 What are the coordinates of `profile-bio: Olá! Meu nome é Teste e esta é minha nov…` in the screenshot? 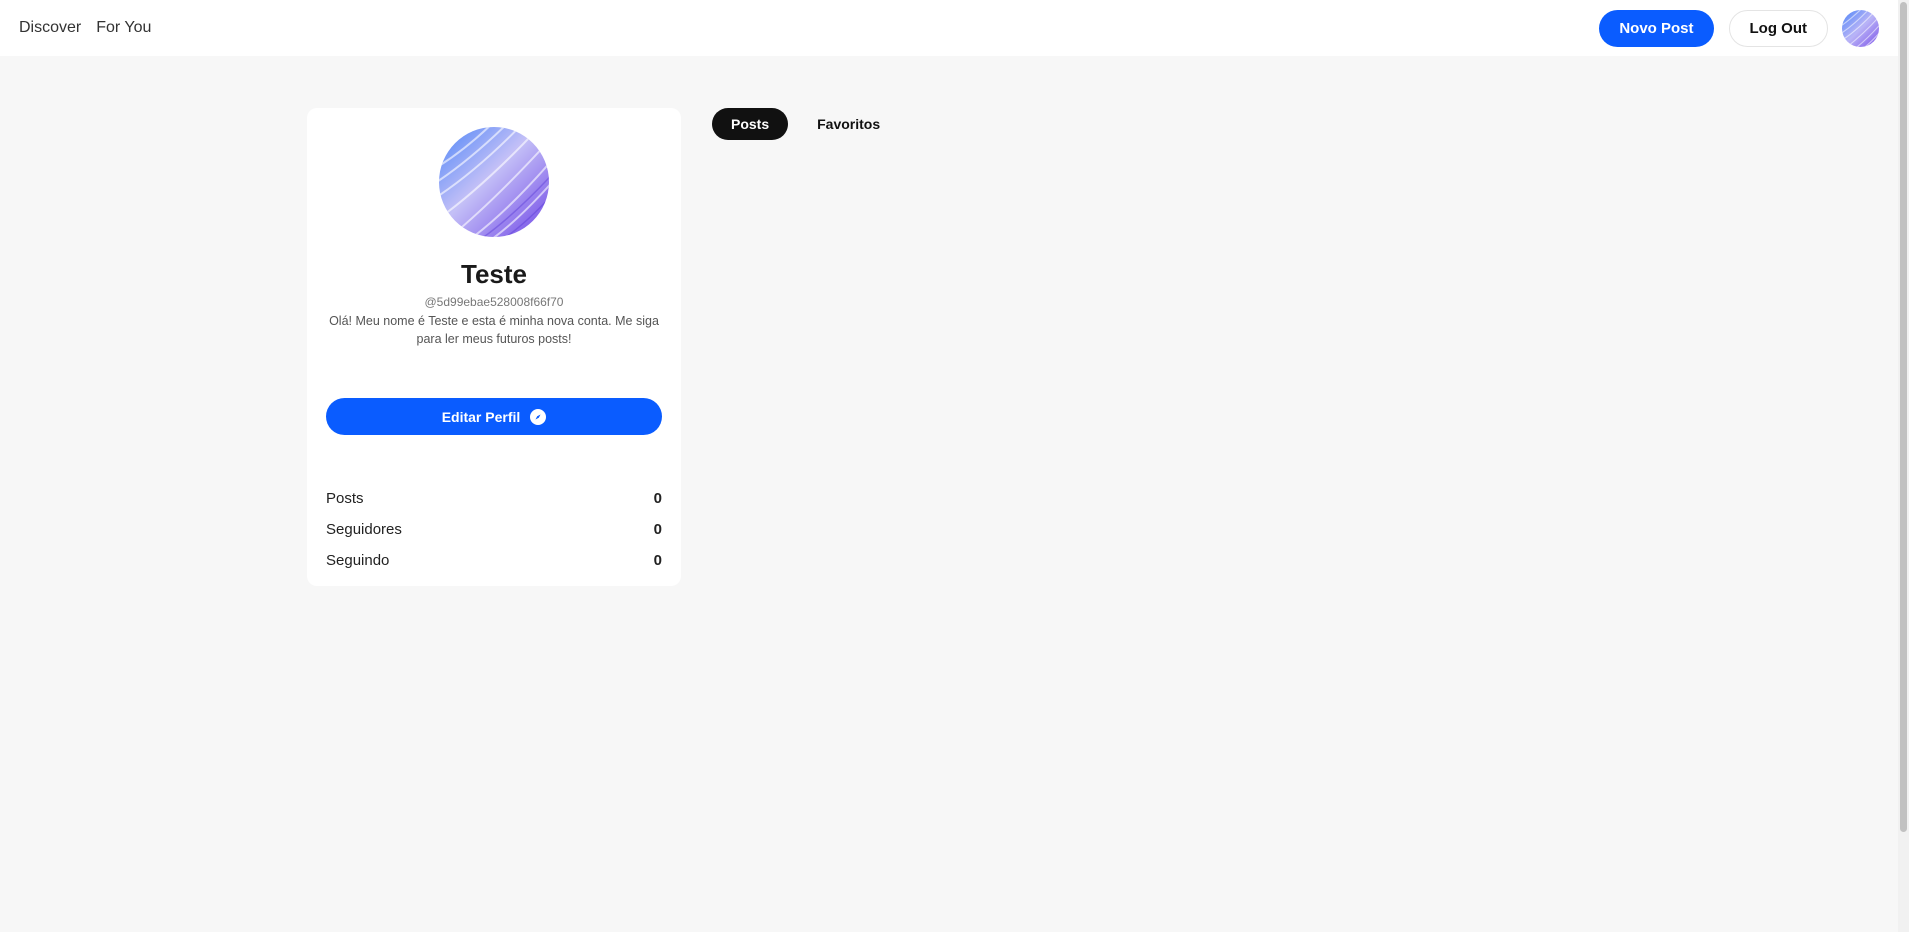 It's located at (494, 330).